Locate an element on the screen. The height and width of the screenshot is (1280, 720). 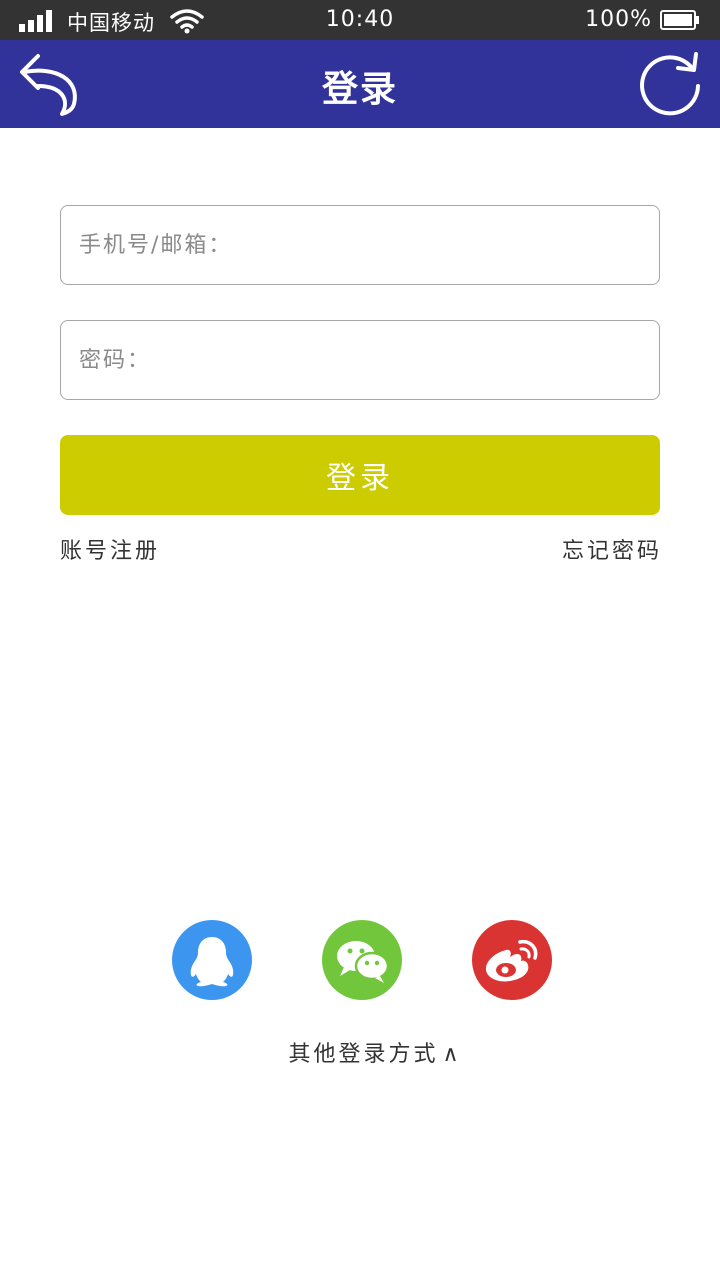
other-login-toggle: 其他登录方式 ∧ is located at coordinates (360, 1052).